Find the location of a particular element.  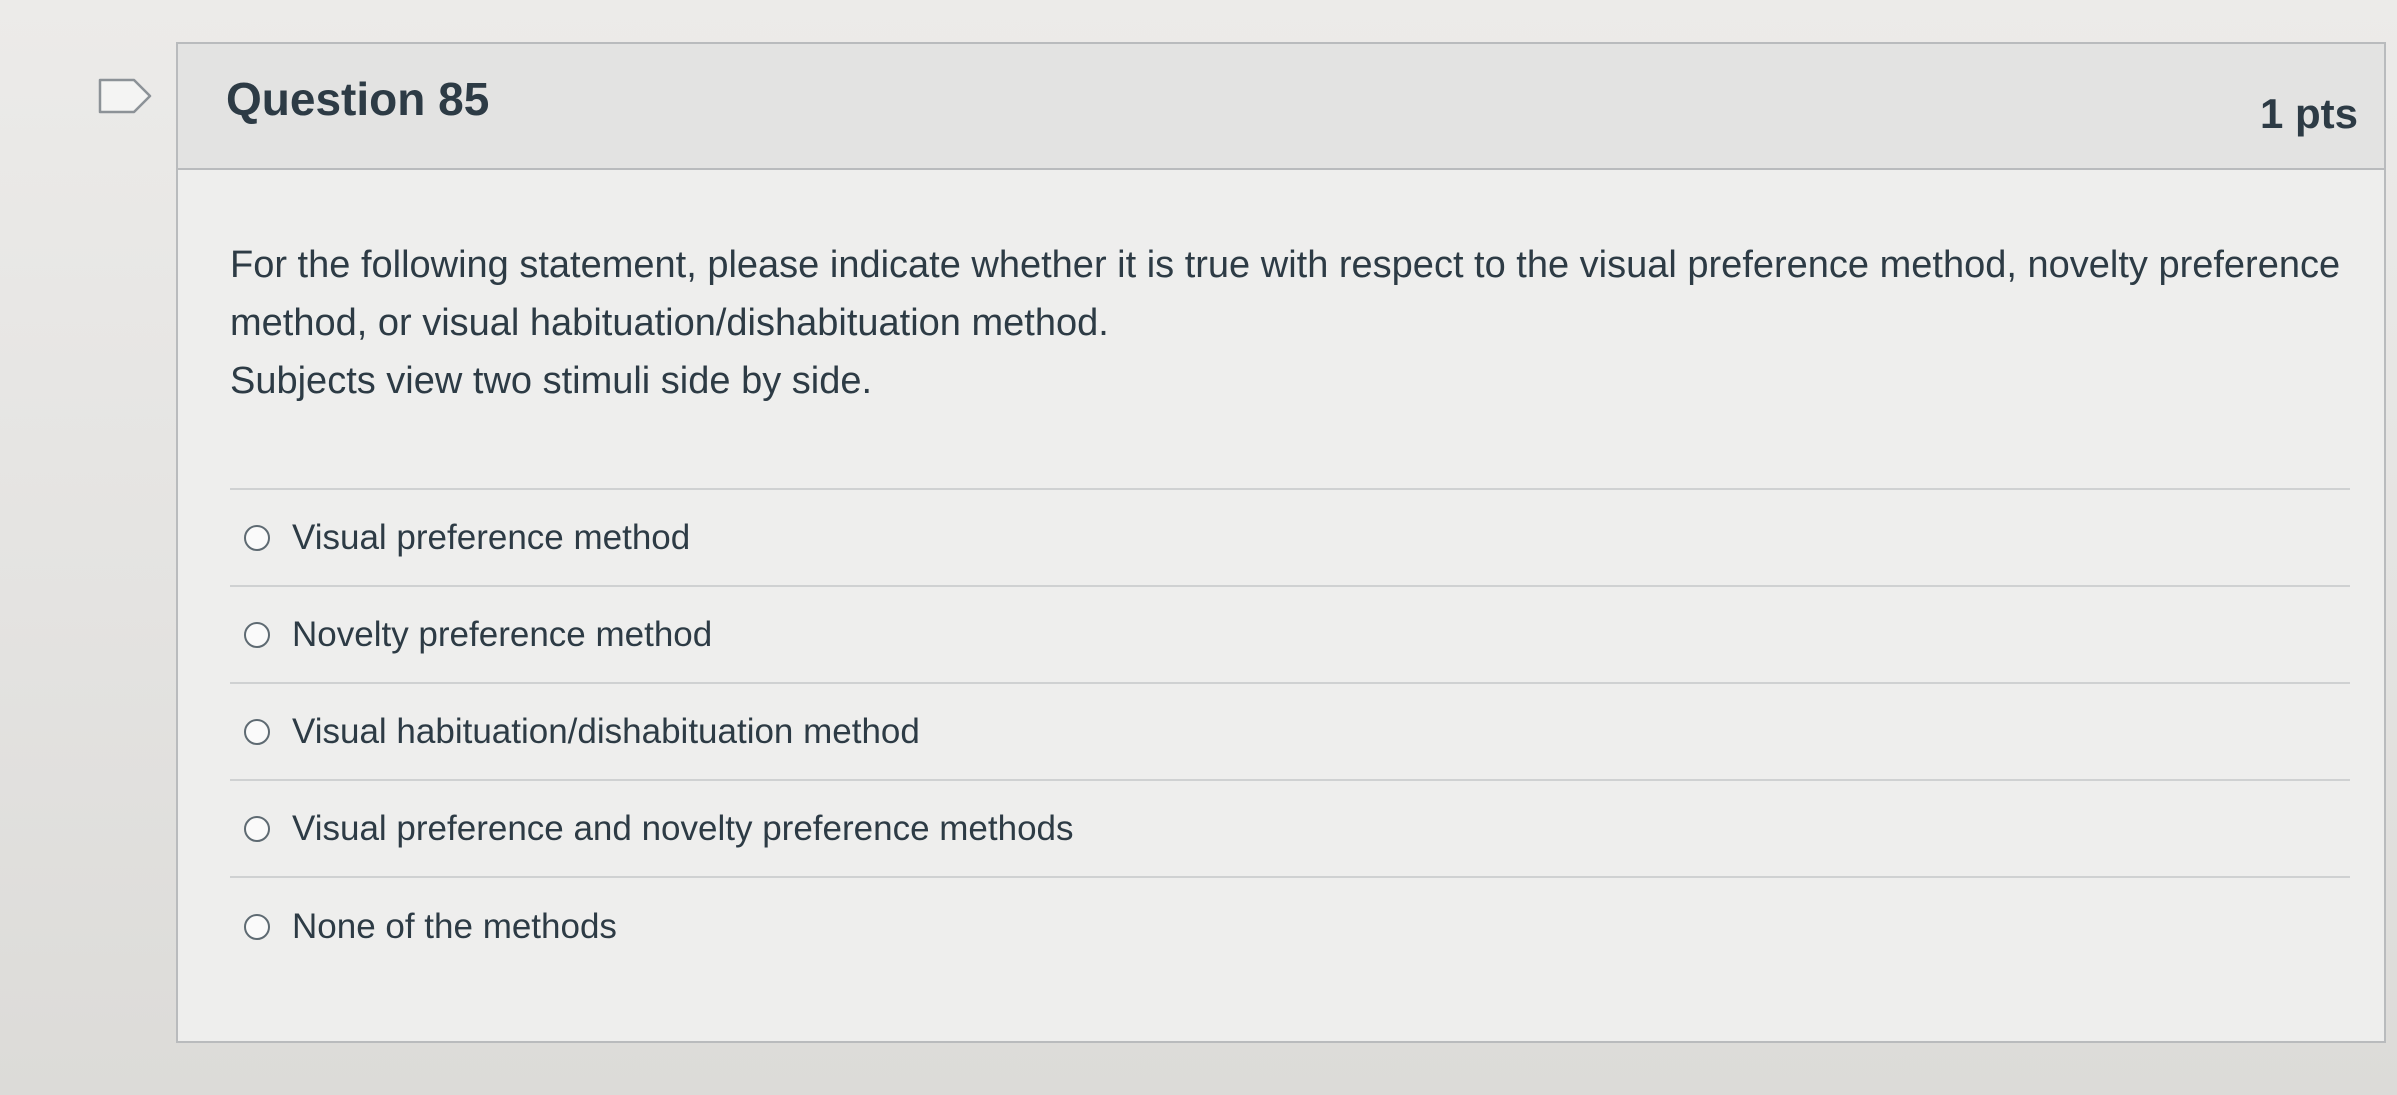

answer-option: Visual habituation/dishabituation method is located at coordinates (1290, 732).